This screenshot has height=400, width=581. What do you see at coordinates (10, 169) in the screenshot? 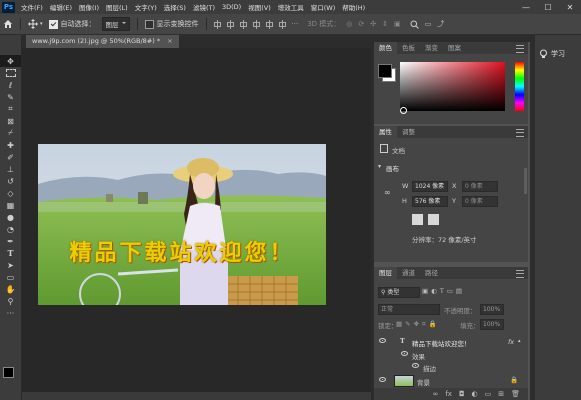
I see `stamp-tool: ⊥` at bounding box center [10, 169].